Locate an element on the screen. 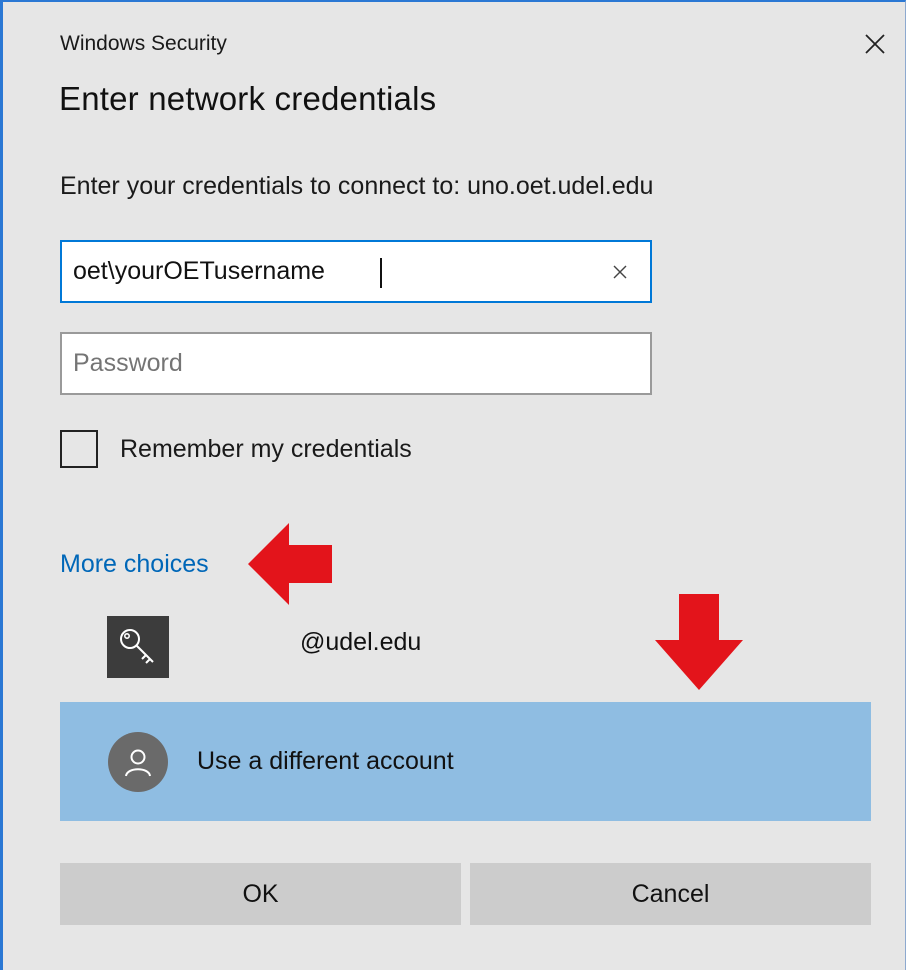 This screenshot has width=906, height=970. dialog-heading: Enter network credentials is located at coordinates (248, 98).